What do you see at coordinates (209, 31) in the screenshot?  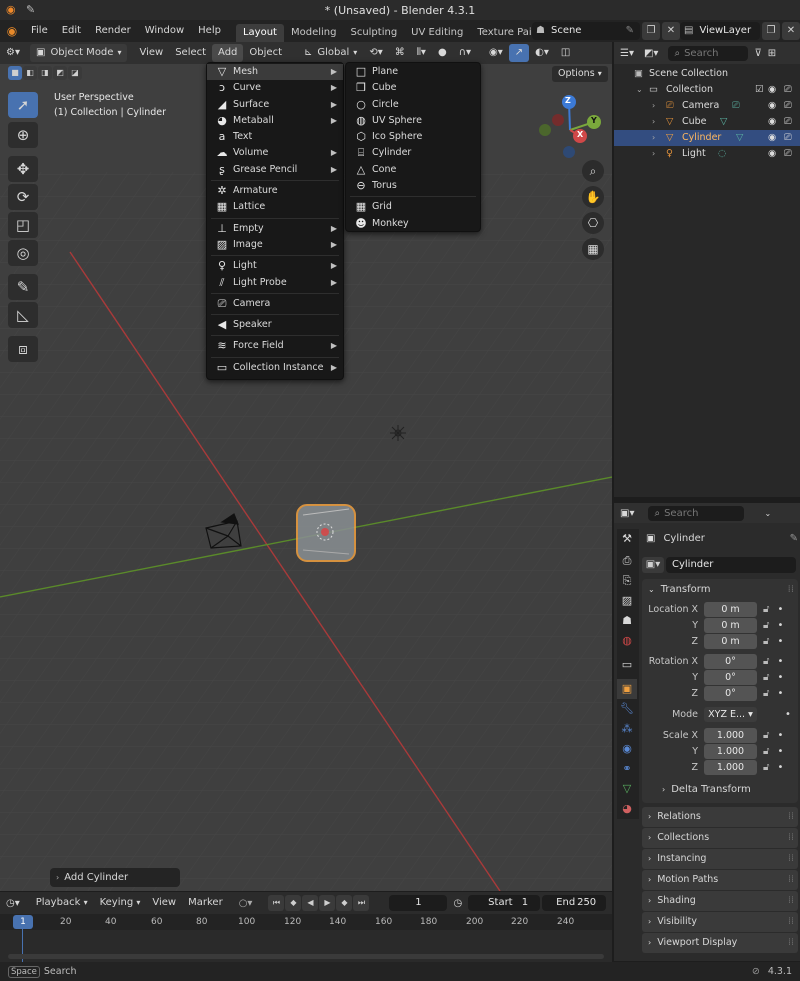 I see `menu-help: Help` at bounding box center [209, 31].